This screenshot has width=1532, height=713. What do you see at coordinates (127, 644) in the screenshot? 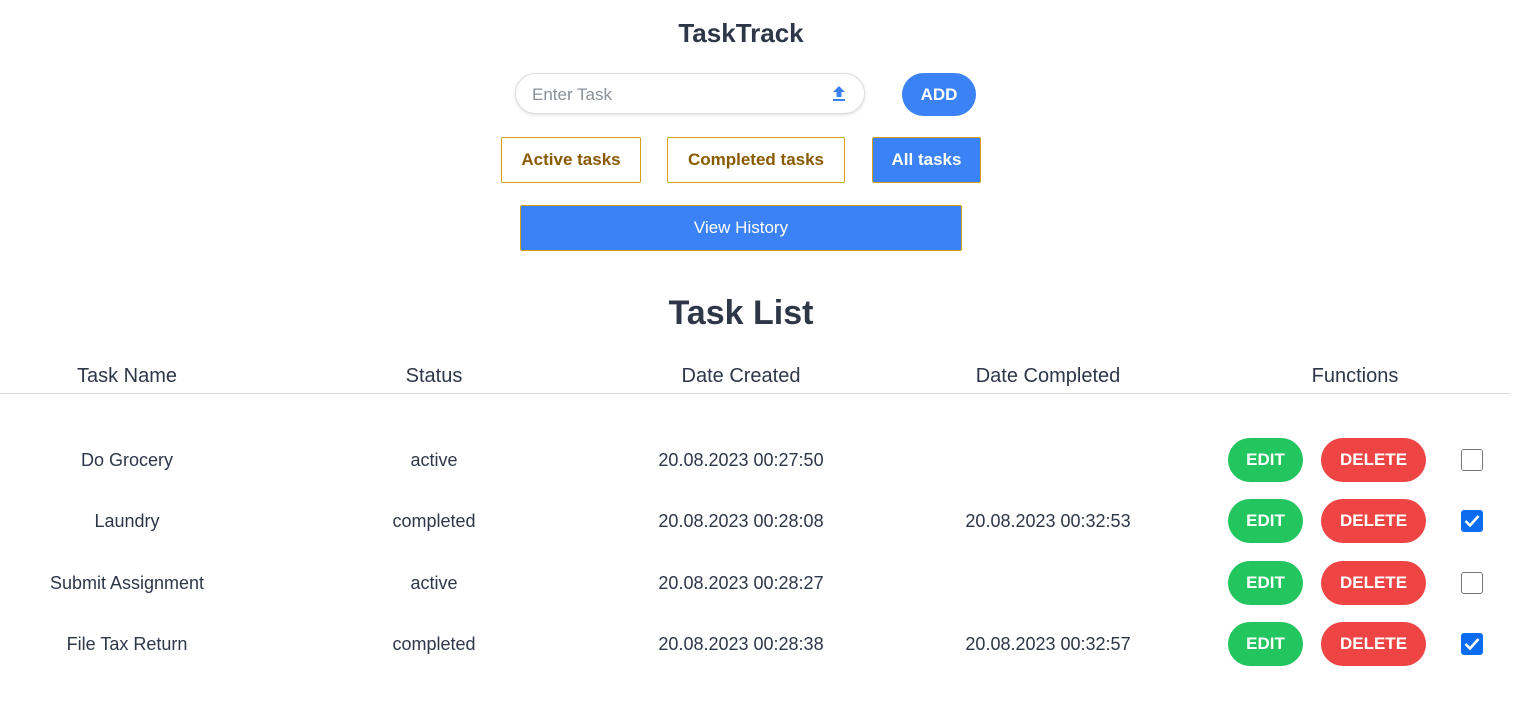
I see `task-name: File Tax Return` at bounding box center [127, 644].